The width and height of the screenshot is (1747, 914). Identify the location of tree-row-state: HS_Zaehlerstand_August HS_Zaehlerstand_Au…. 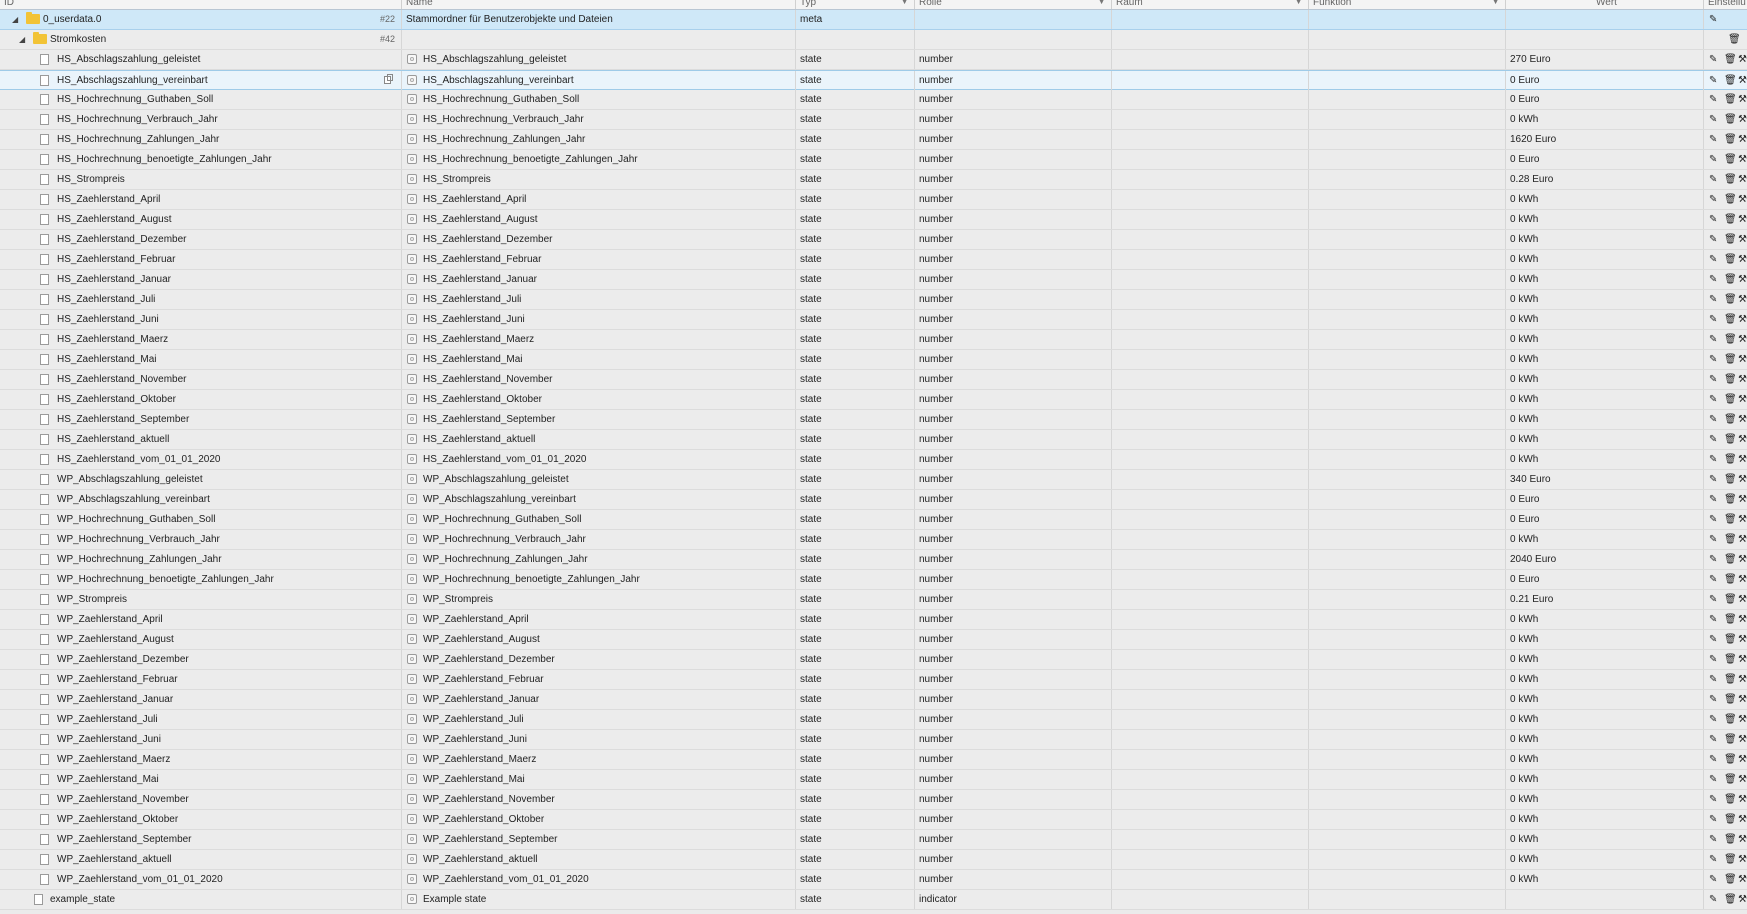
(873, 220).